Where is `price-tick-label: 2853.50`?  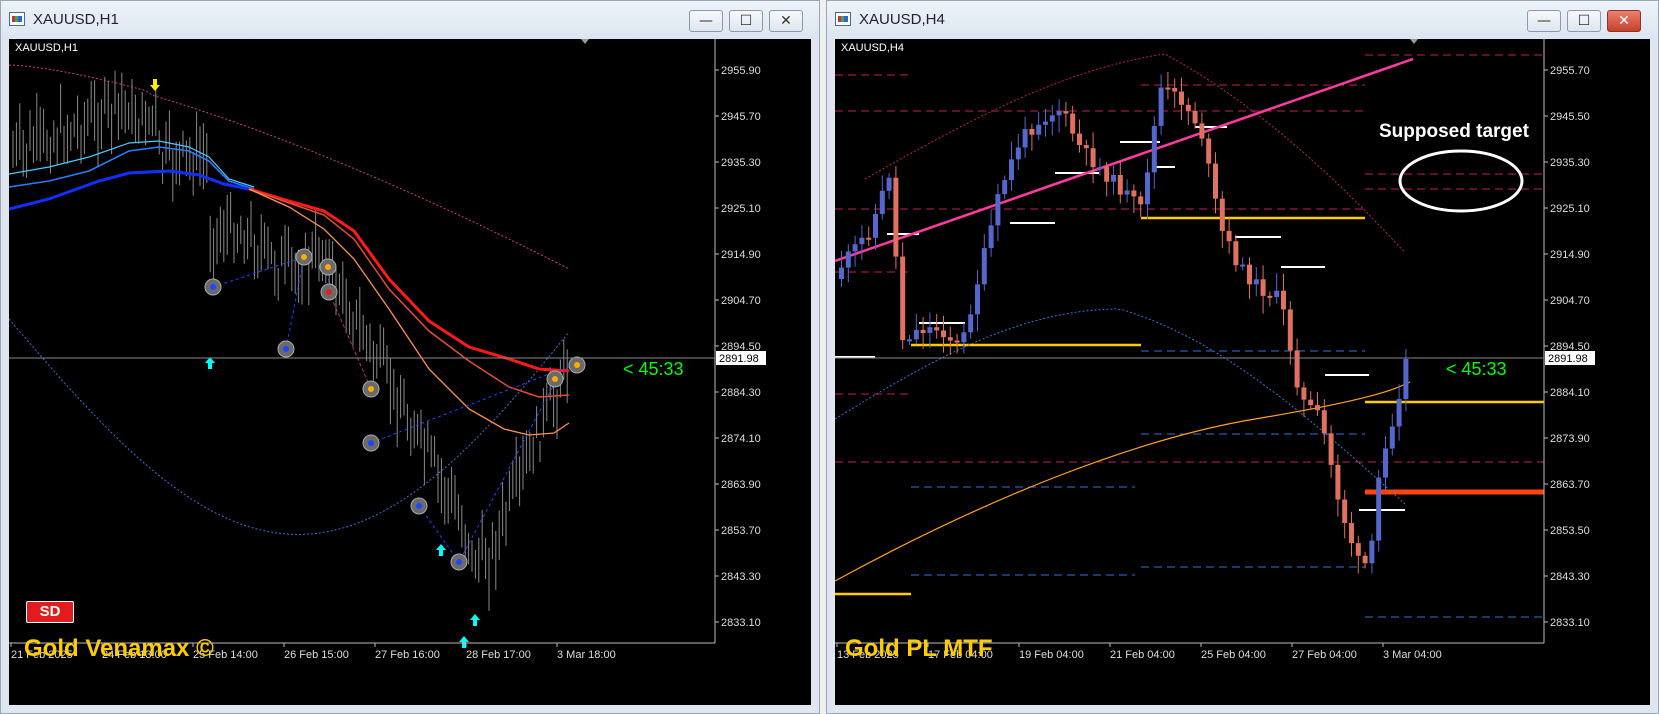
price-tick-label: 2853.50 is located at coordinates (1570, 531).